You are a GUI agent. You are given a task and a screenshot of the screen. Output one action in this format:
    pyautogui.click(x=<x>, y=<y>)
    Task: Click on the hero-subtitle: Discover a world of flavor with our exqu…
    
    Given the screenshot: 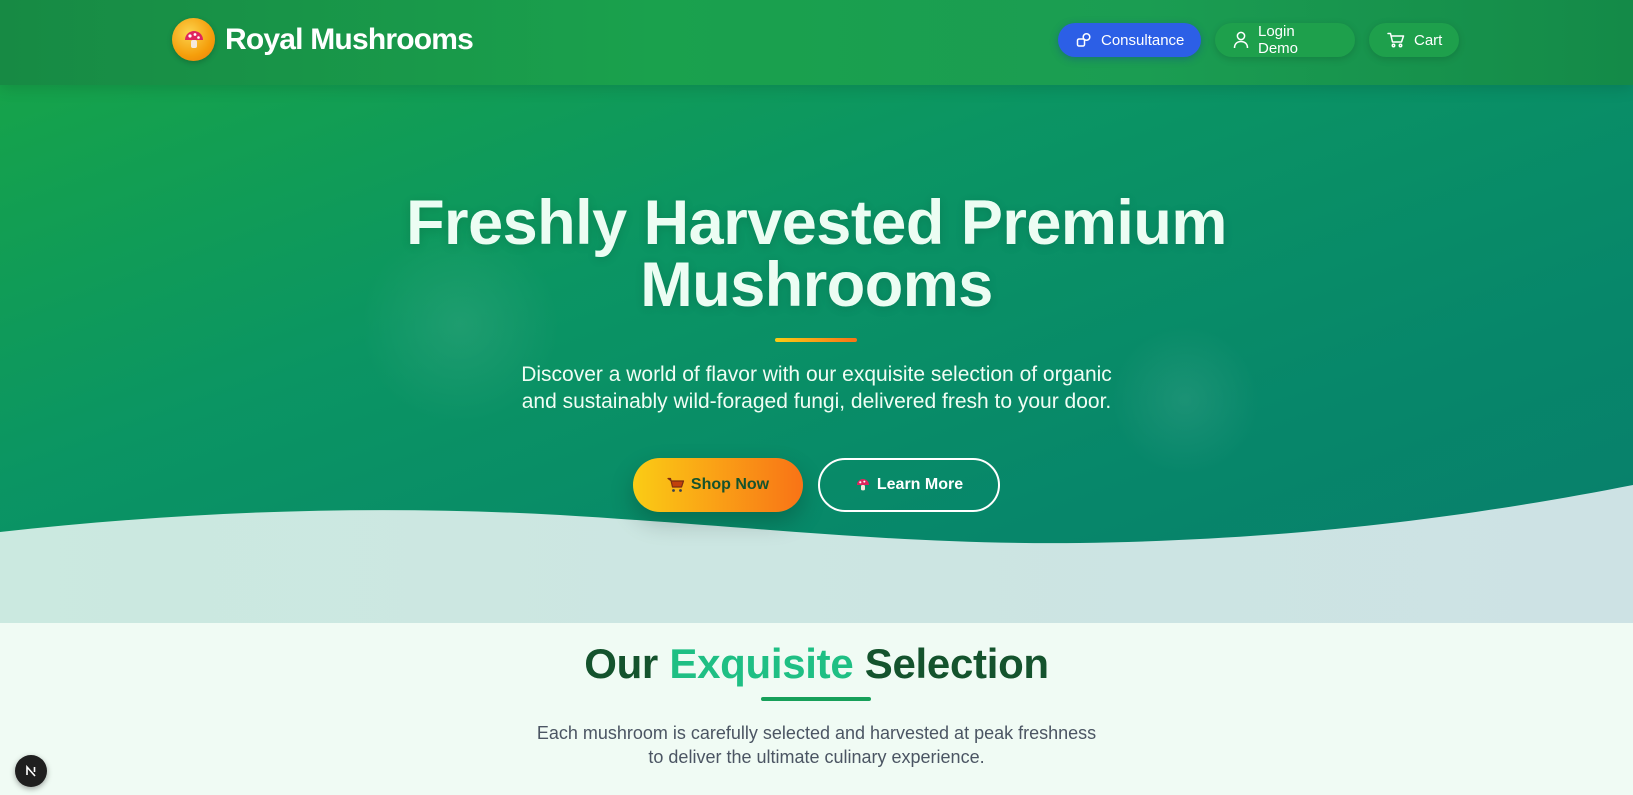 What is the action you would take?
    pyautogui.click(x=816, y=388)
    